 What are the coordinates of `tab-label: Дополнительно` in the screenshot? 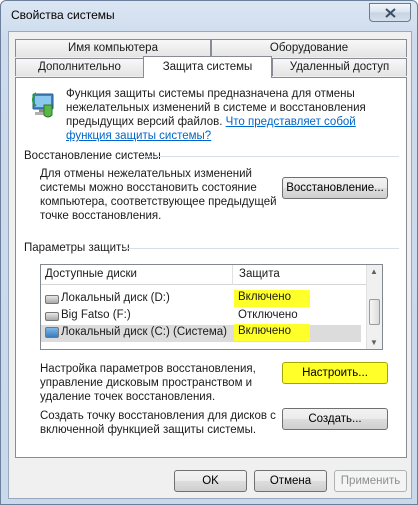 It's located at (79, 67).